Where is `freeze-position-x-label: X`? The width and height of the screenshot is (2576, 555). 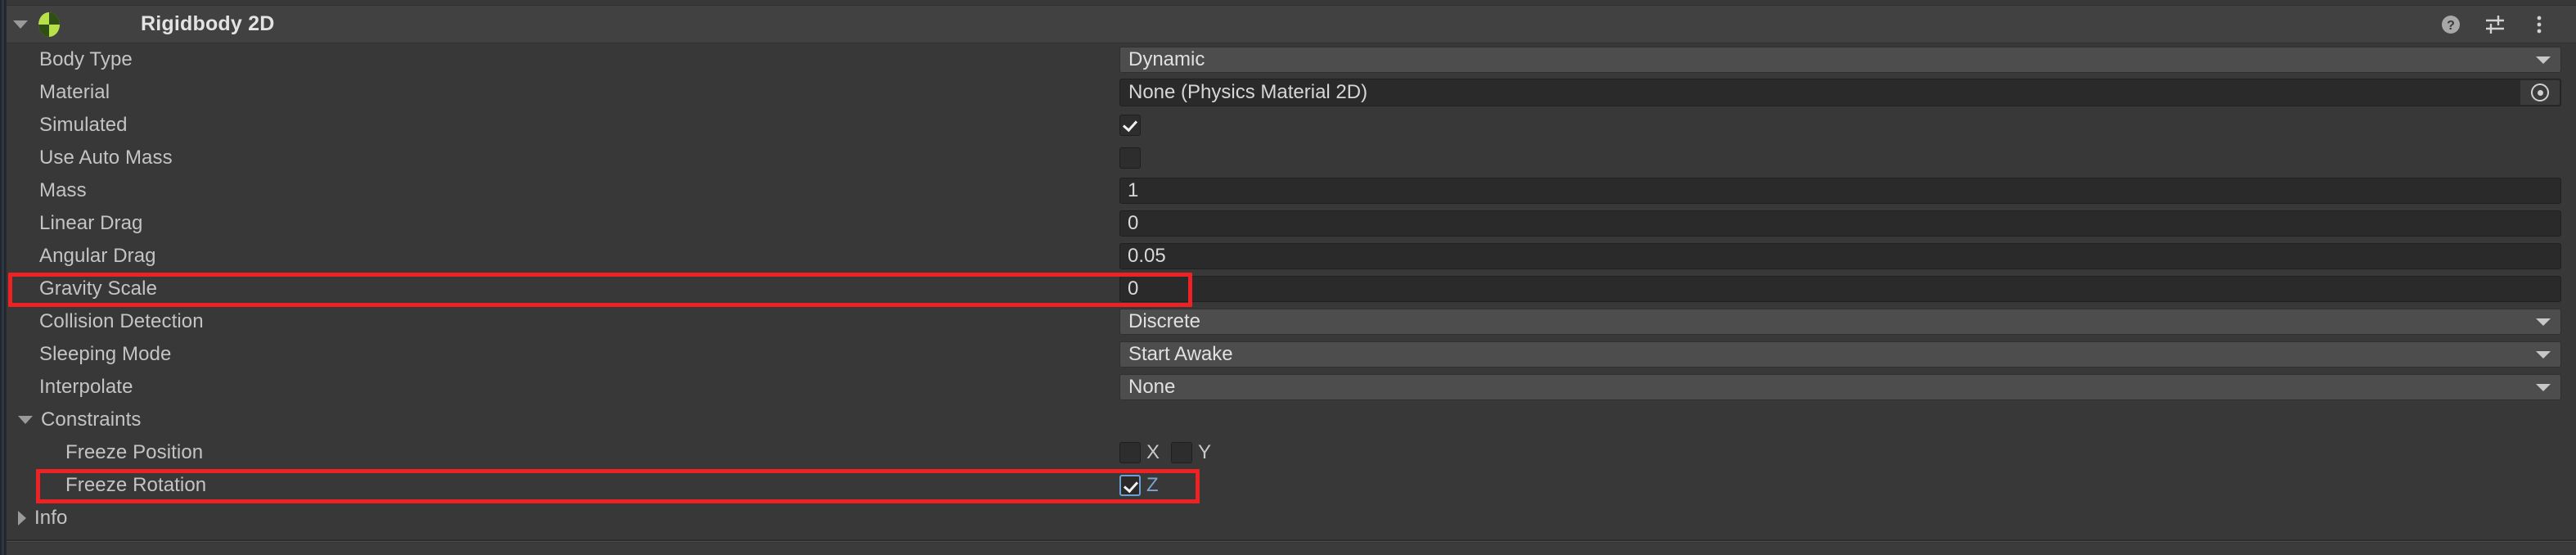 freeze-position-x-label: X is located at coordinates (1153, 452).